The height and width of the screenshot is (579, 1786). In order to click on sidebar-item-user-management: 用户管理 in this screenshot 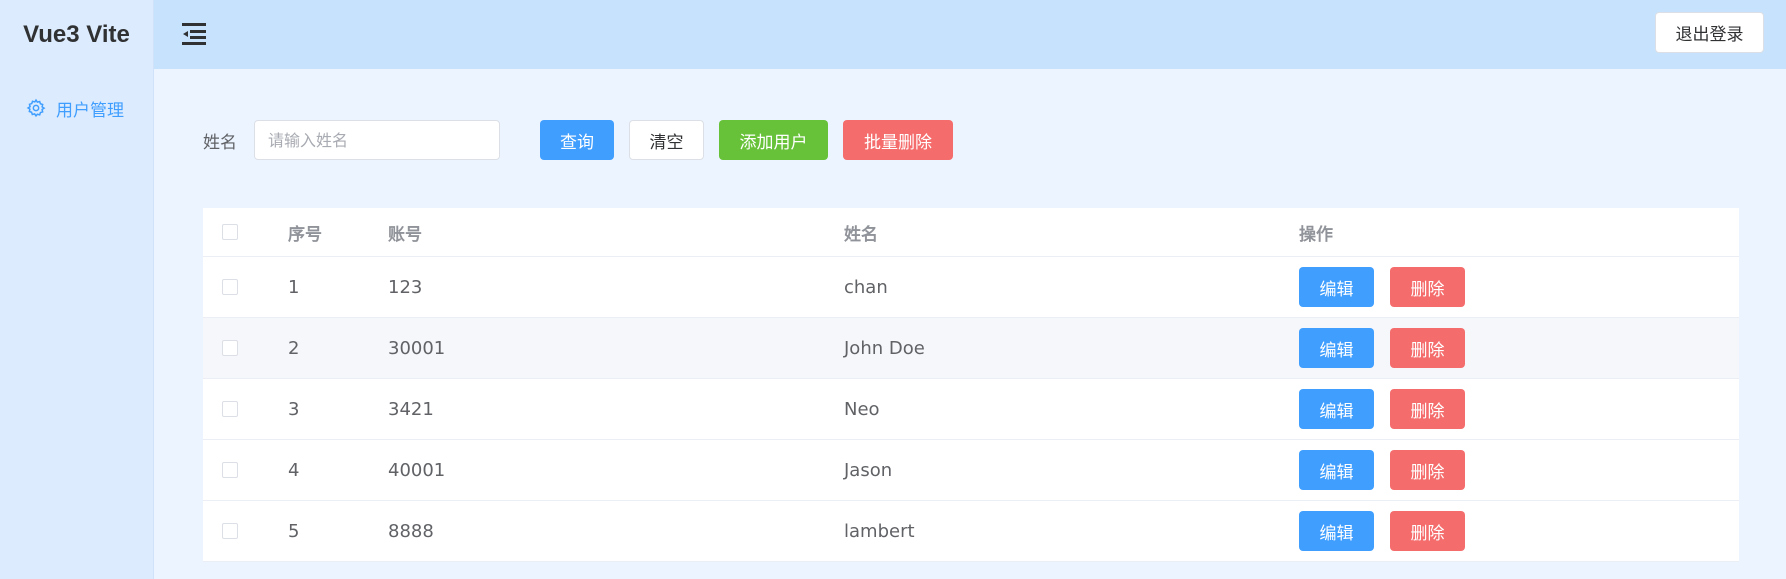, I will do `click(76, 108)`.